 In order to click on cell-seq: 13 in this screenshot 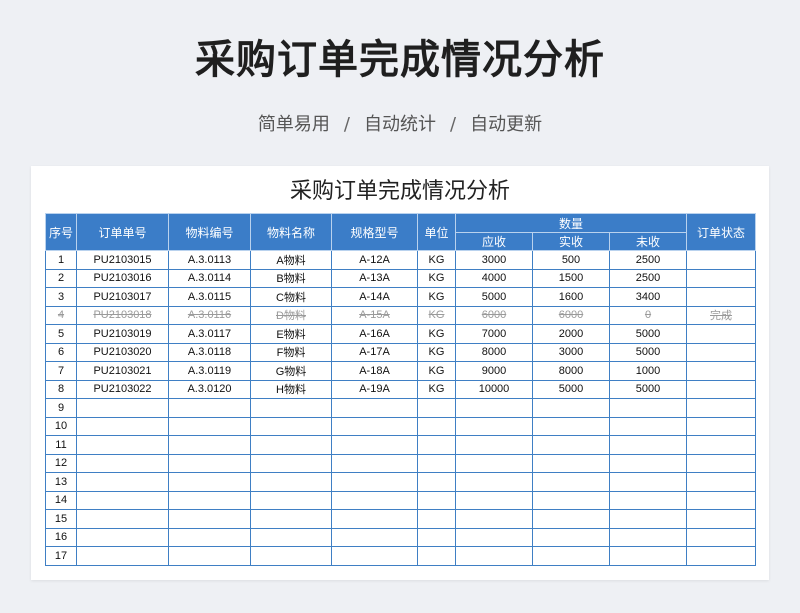, I will do `click(61, 482)`.